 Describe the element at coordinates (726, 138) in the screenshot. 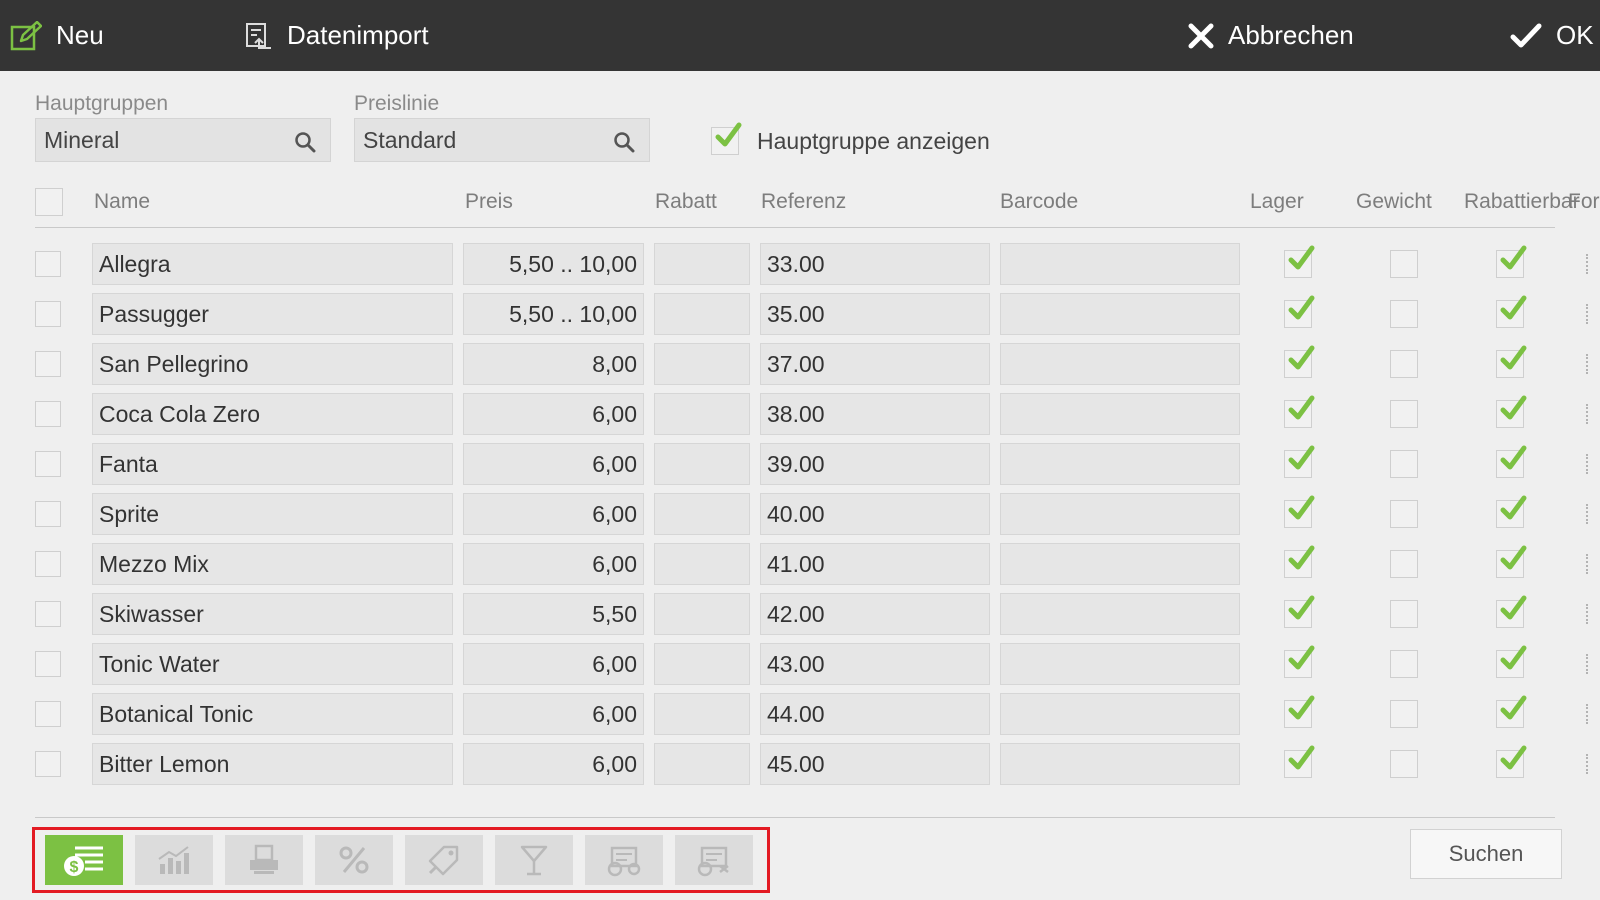

I see `show-main-group-checkbox` at that location.